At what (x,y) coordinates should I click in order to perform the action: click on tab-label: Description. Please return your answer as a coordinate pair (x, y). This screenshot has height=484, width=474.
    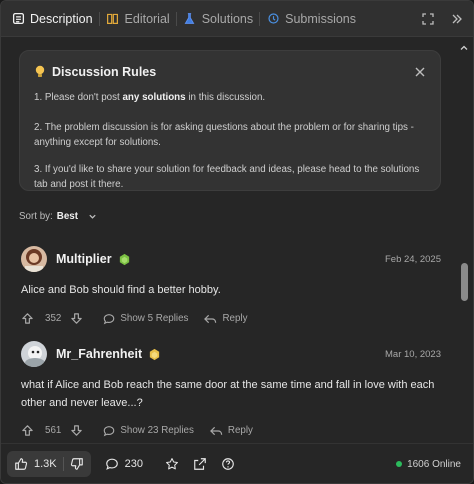
    Looking at the image, I should click on (61, 18).